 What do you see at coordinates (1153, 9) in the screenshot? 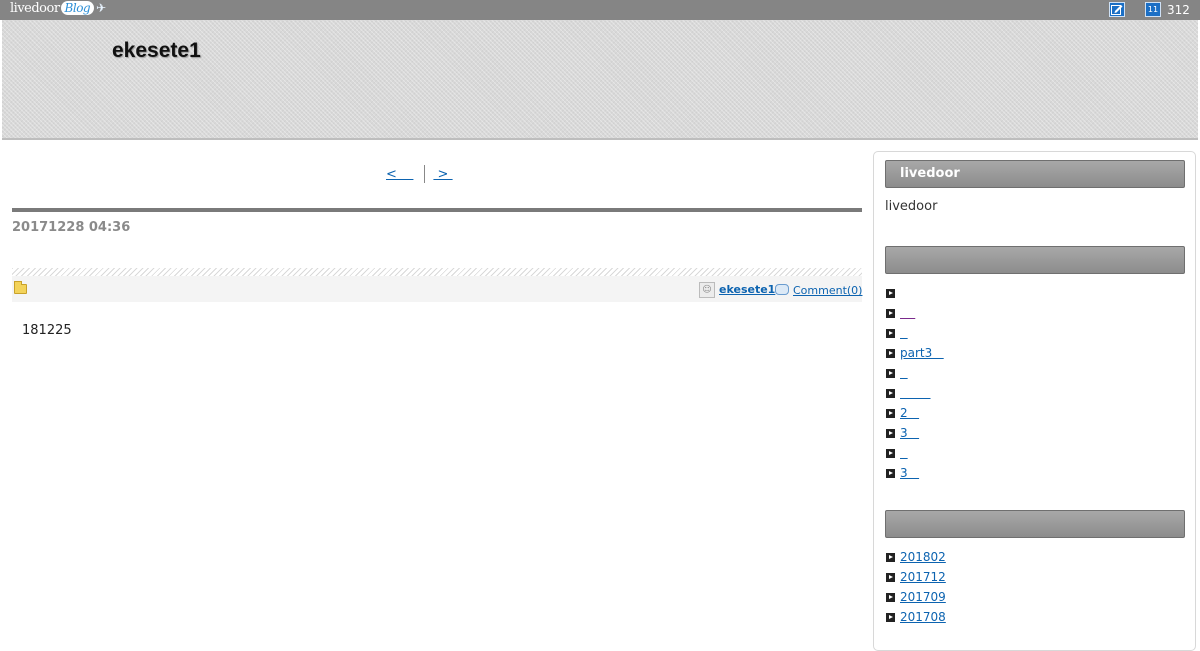
I see `calendar-icon: 11` at bounding box center [1153, 9].